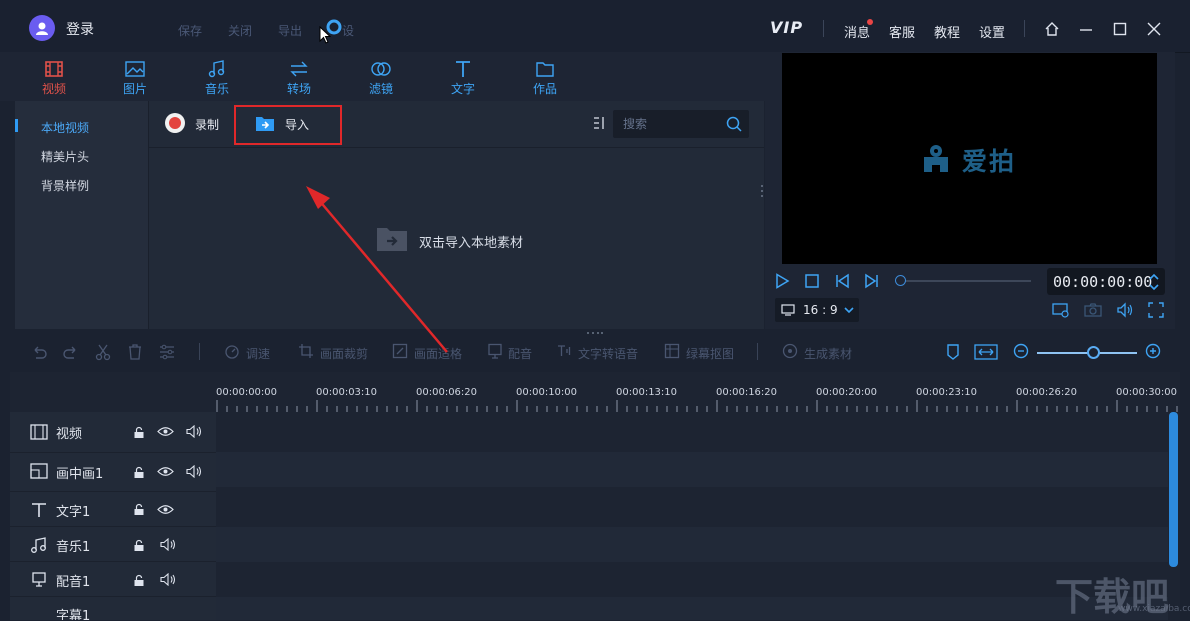 This screenshot has width=1190, height=621. Describe the element at coordinates (872, 281) in the screenshot. I see `next-frame-icon` at that location.